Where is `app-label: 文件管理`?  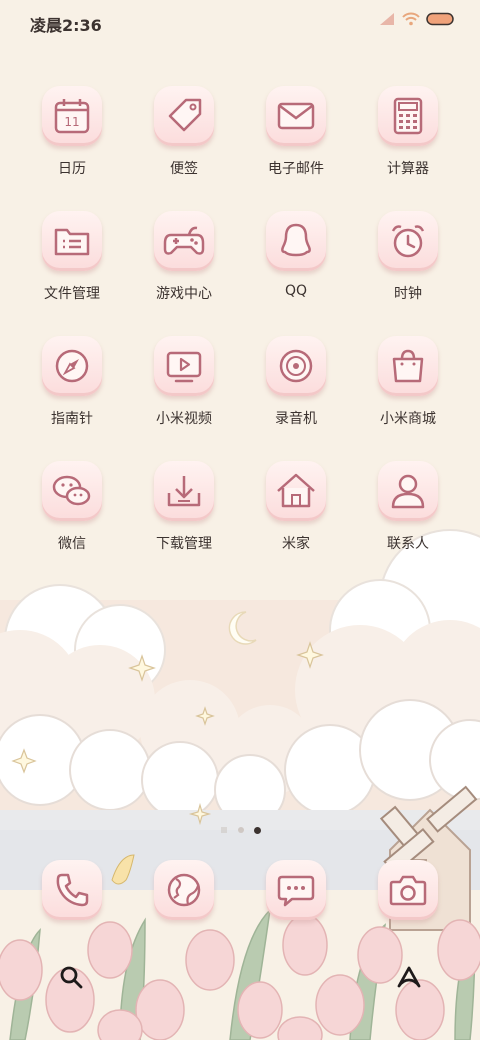
app-label: 文件管理 is located at coordinates (72, 294).